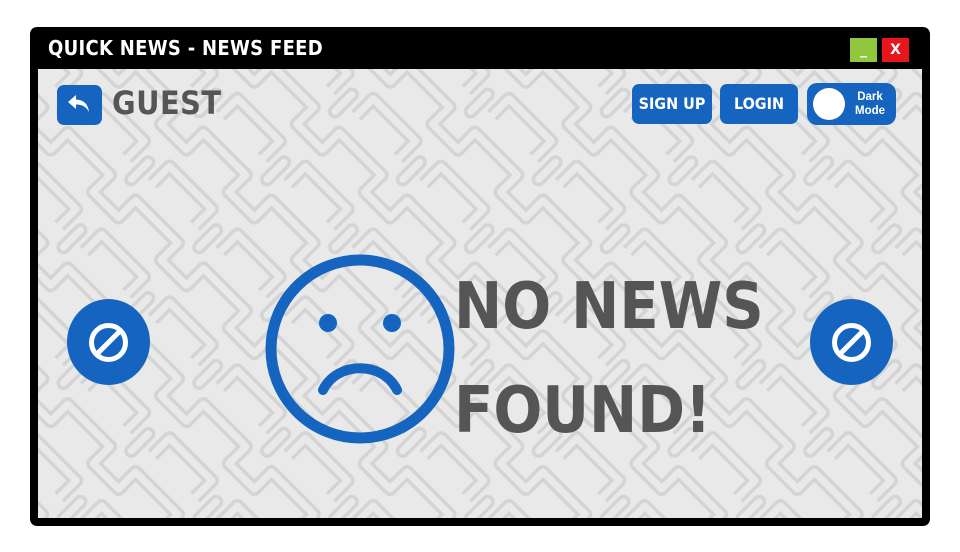  Describe the element at coordinates (863, 50) in the screenshot. I see `minimize-button: _` at that location.